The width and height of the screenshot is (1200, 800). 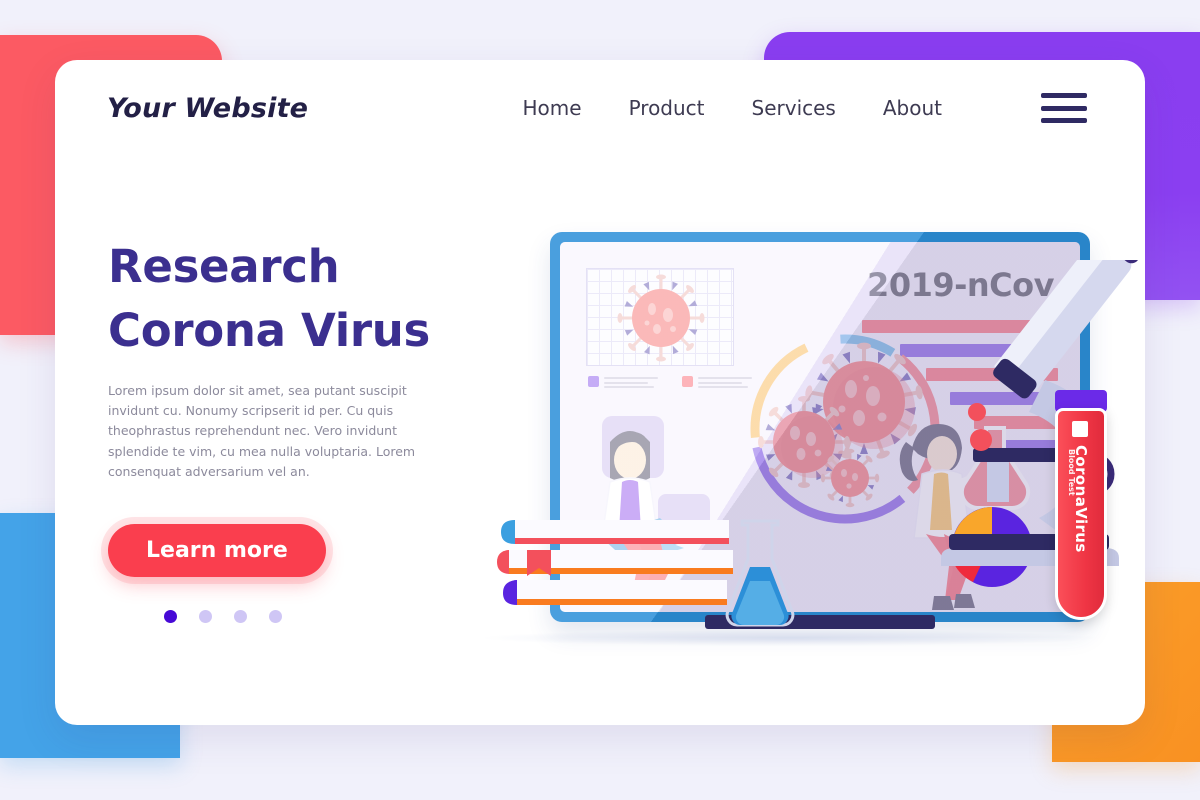 What do you see at coordinates (760, 573) in the screenshot?
I see `blue-flask-icon` at bounding box center [760, 573].